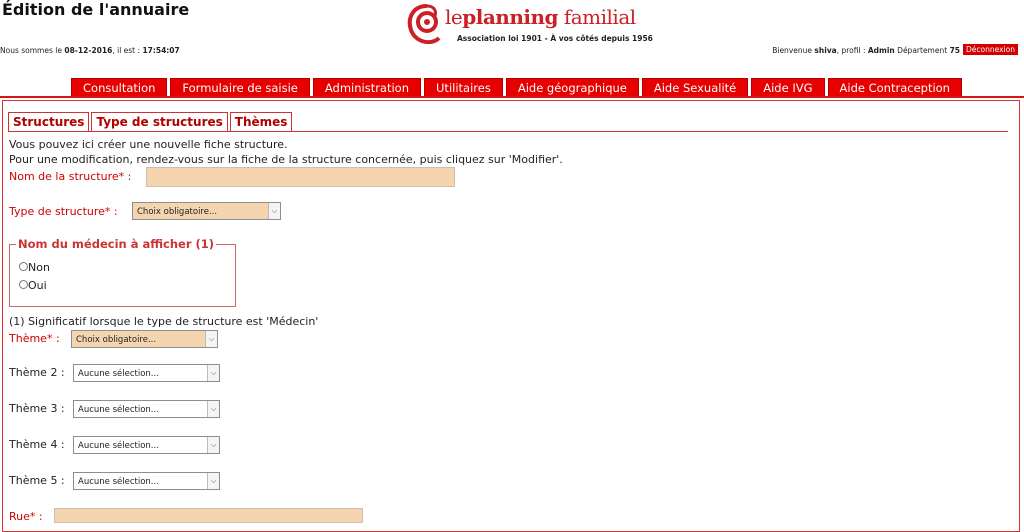 Image resolution: width=1024 pixels, height=532 pixels. I want to click on tab-bar: Structures Type de structures Thèmes, so click(150, 122).